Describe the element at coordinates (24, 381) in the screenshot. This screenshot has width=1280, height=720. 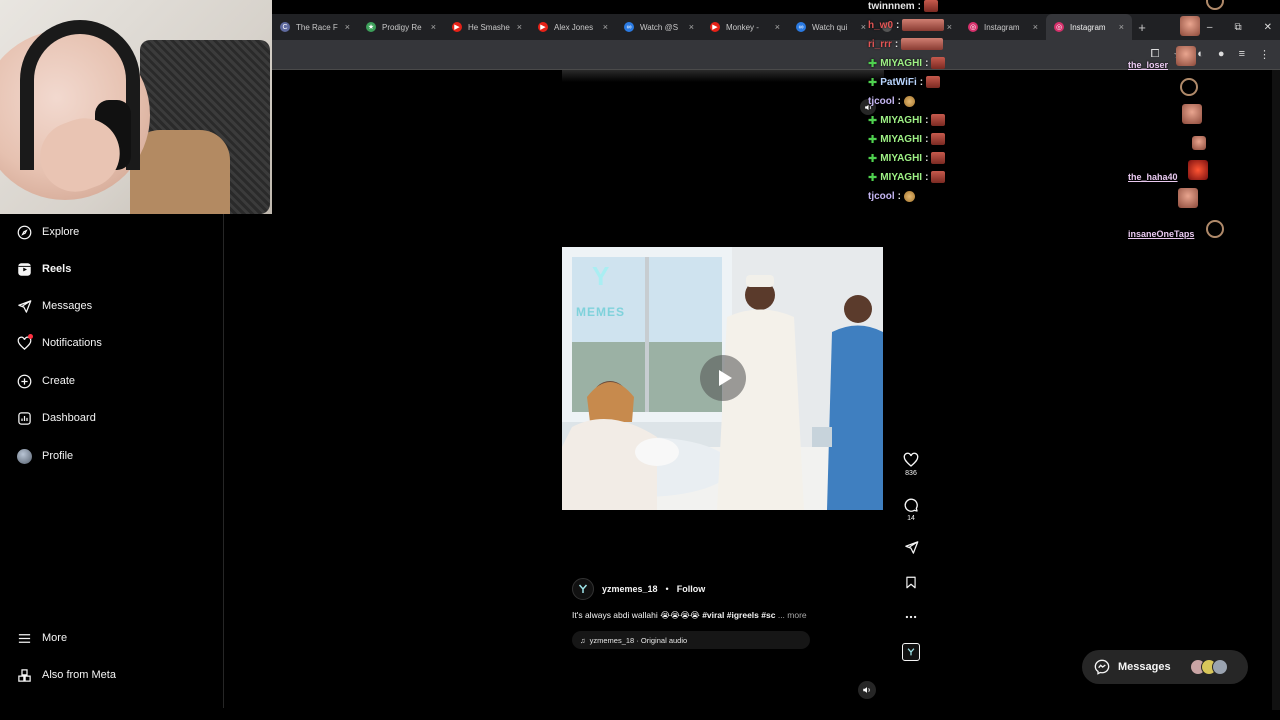
I see `plus-square-icon` at that location.